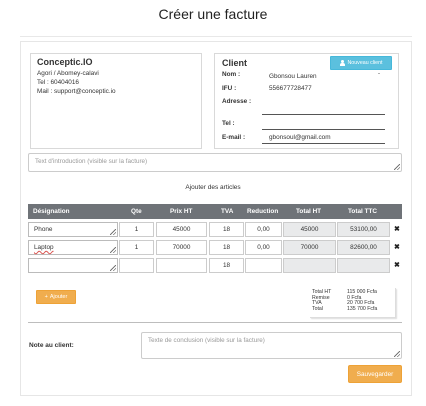 The image size is (426, 406). I want to click on totals-row: Total 135 700 Fcfa, so click(352, 309).